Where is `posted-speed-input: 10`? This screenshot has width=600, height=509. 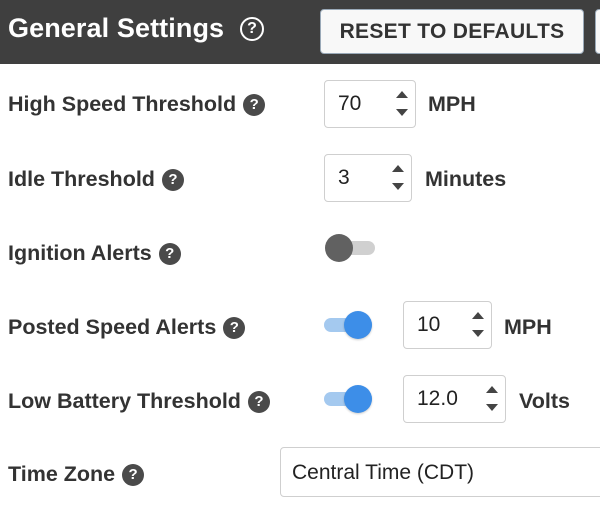
posted-speed-input: 10 is located at coordinates (447, 325).